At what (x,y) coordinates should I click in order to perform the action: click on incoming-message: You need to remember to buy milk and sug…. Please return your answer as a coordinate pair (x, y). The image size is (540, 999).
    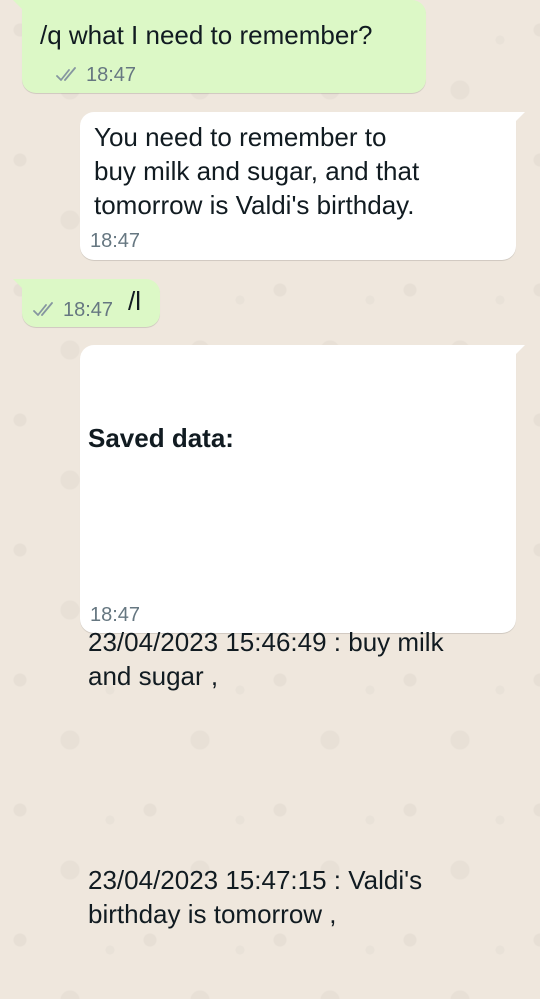
    Looking at the image, I should click on (302, 186).